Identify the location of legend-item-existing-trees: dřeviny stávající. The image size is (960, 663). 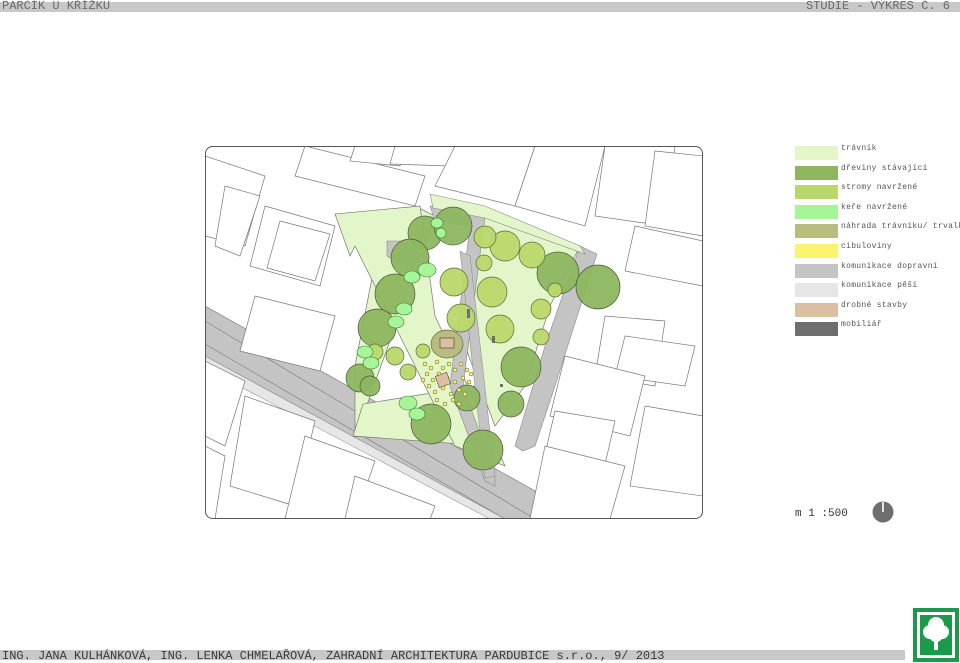
(875, 173).